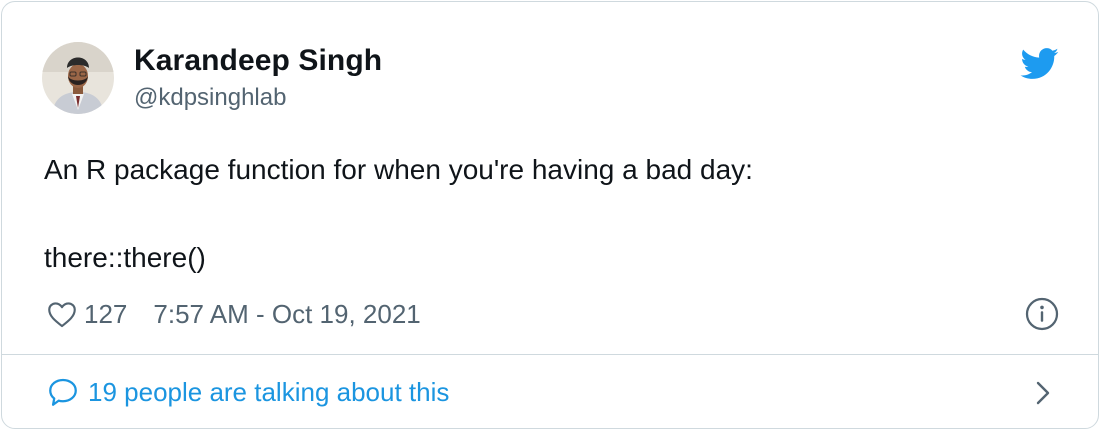 This screenshot has height=430, width=1100. I want to click on tweet-text-line-2: there::there(), so click(125, 257).